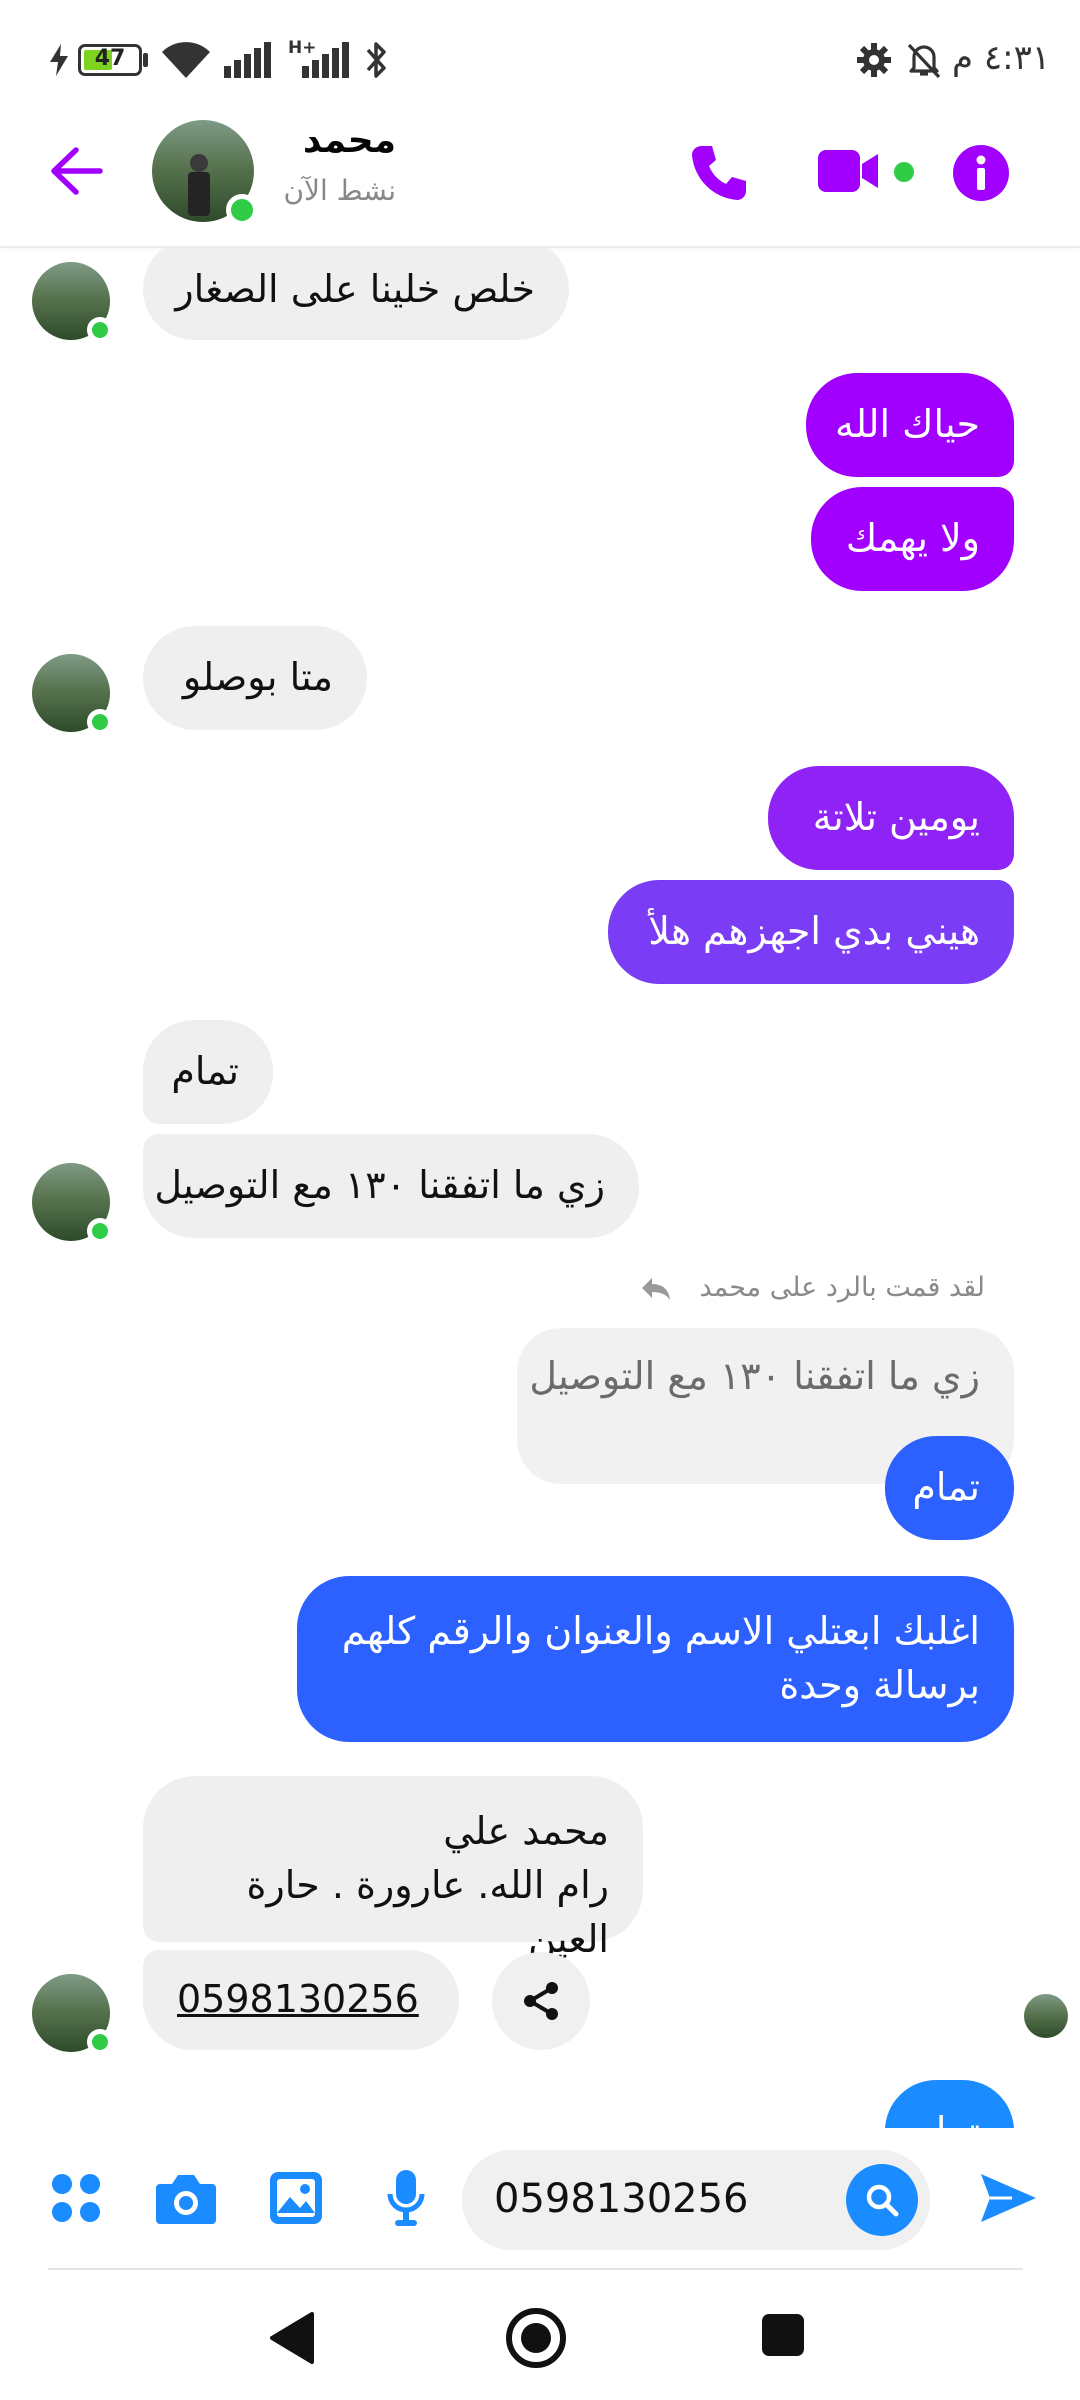 This screenshot has height=2400, width=1080. I want to click on battery-icon: 47, so click(110, 60).